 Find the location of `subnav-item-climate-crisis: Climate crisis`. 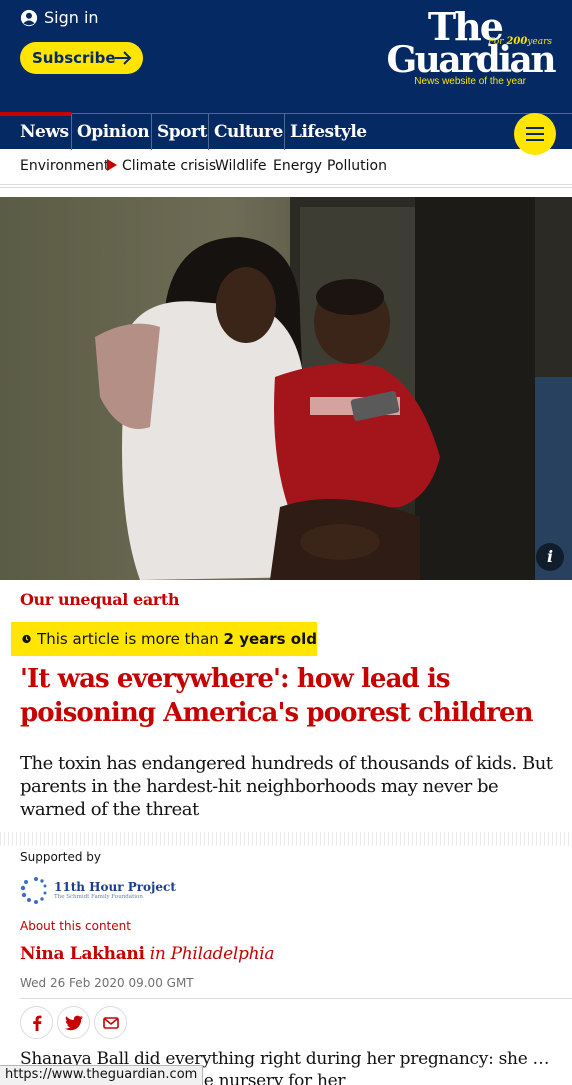

subnav-item-climate-crisis: Climate crisis is located at coordinates (169, 166).